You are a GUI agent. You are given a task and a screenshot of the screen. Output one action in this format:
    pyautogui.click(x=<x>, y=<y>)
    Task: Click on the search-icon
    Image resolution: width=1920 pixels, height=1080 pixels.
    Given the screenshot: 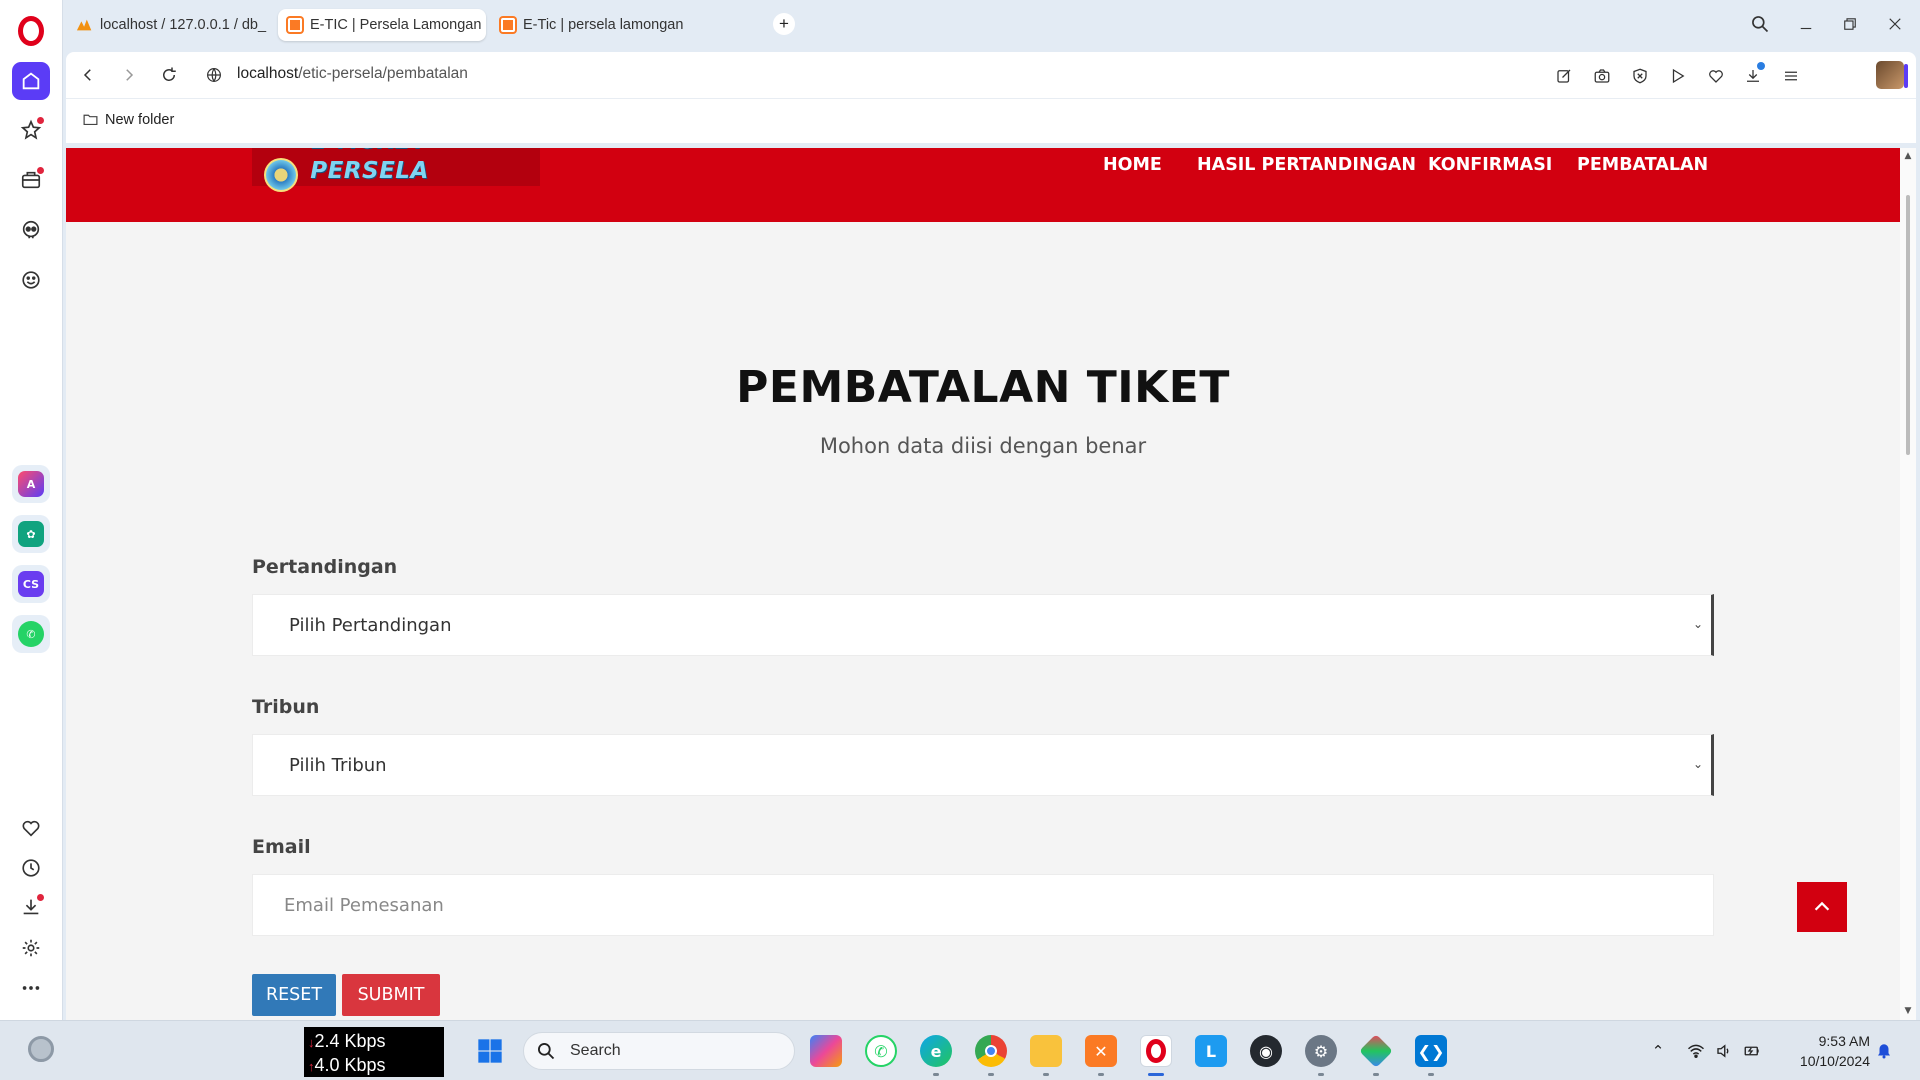 What is the action you would take?
    pyautogui.click(x=546, y=1051)
    